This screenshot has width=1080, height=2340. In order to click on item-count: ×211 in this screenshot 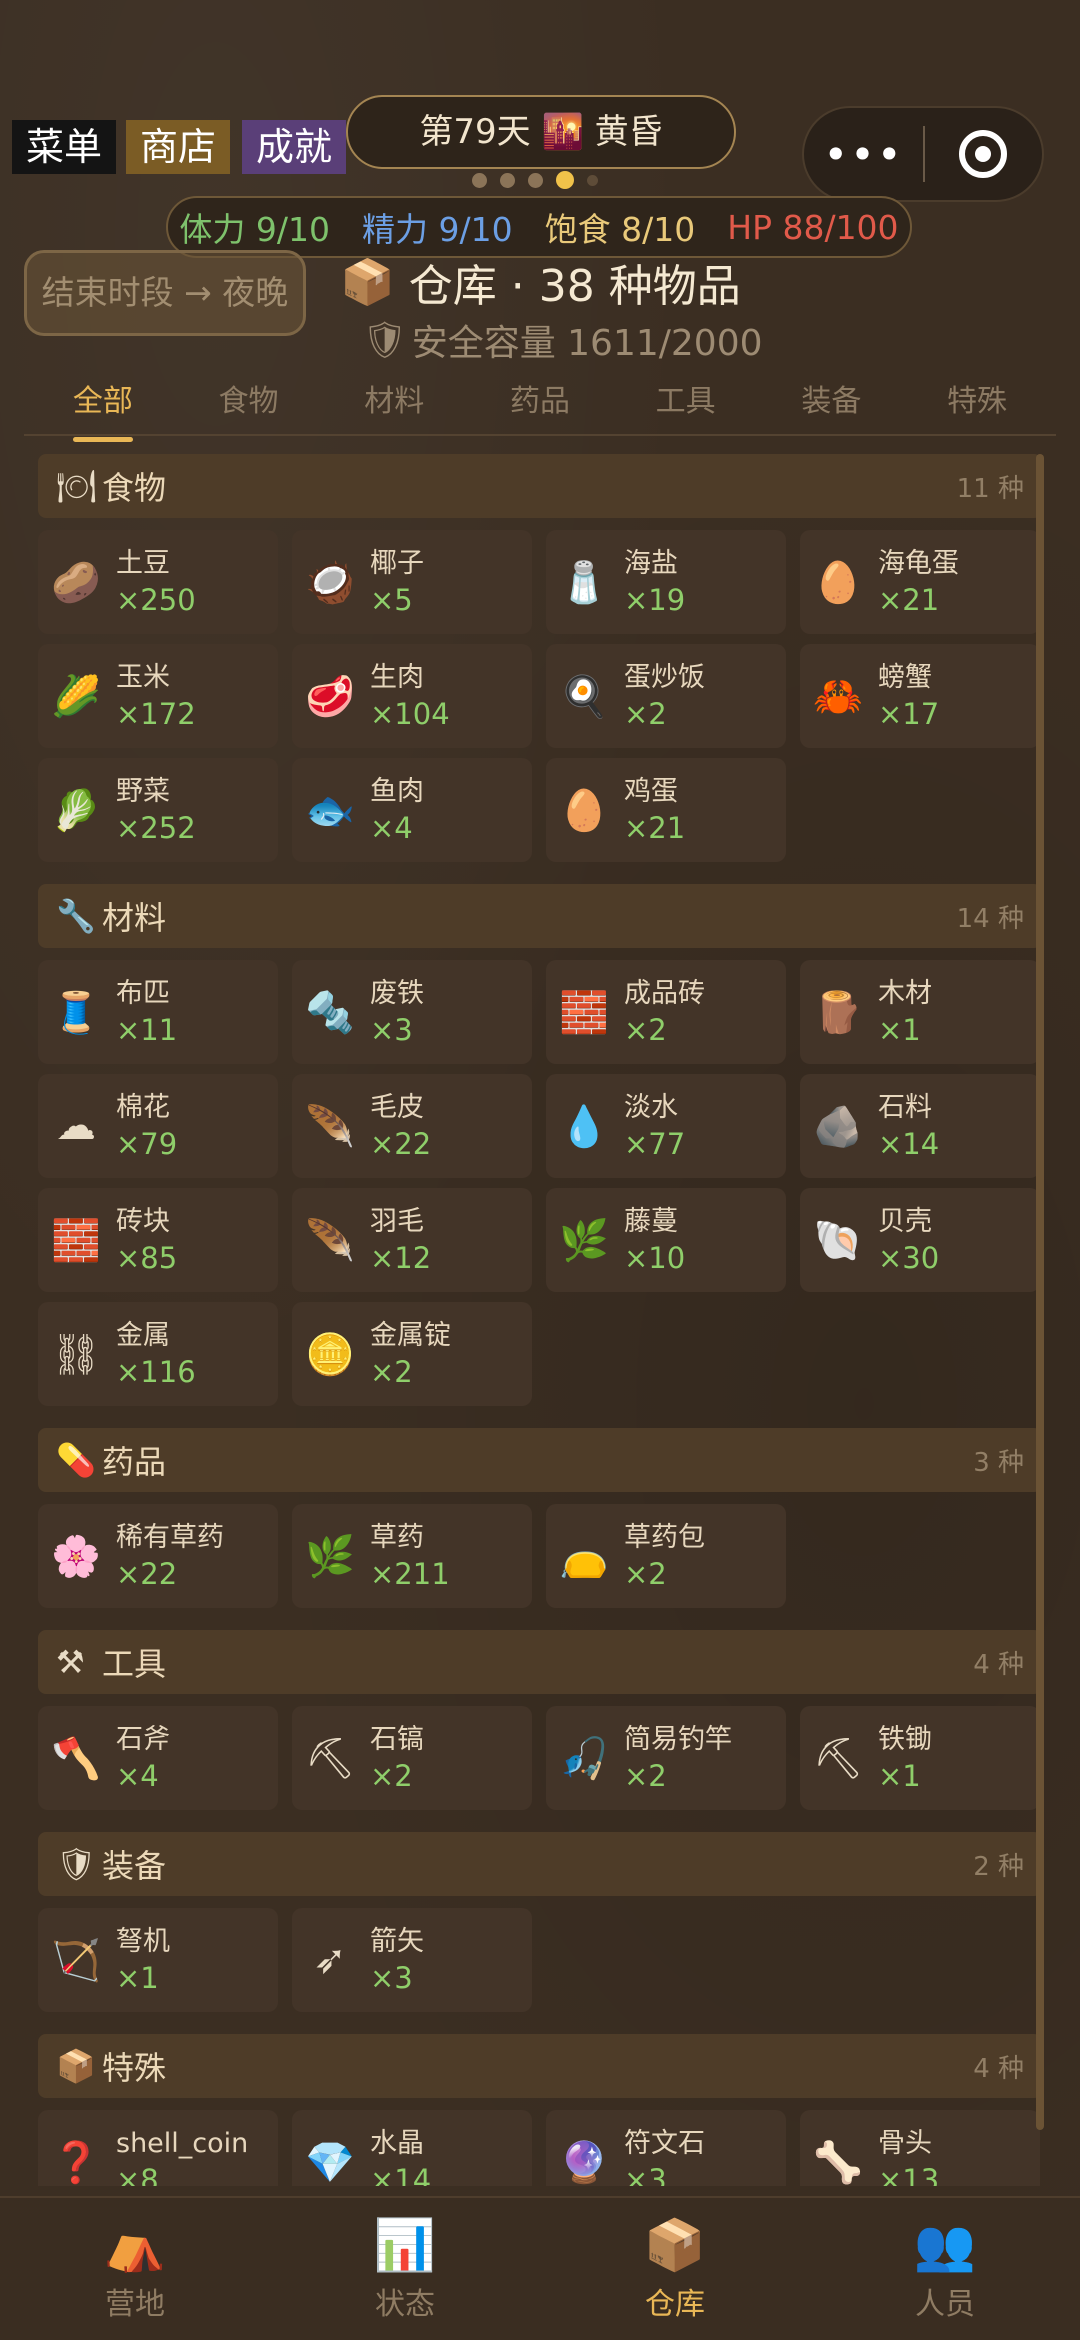, I will do `click(410, 1574)`.